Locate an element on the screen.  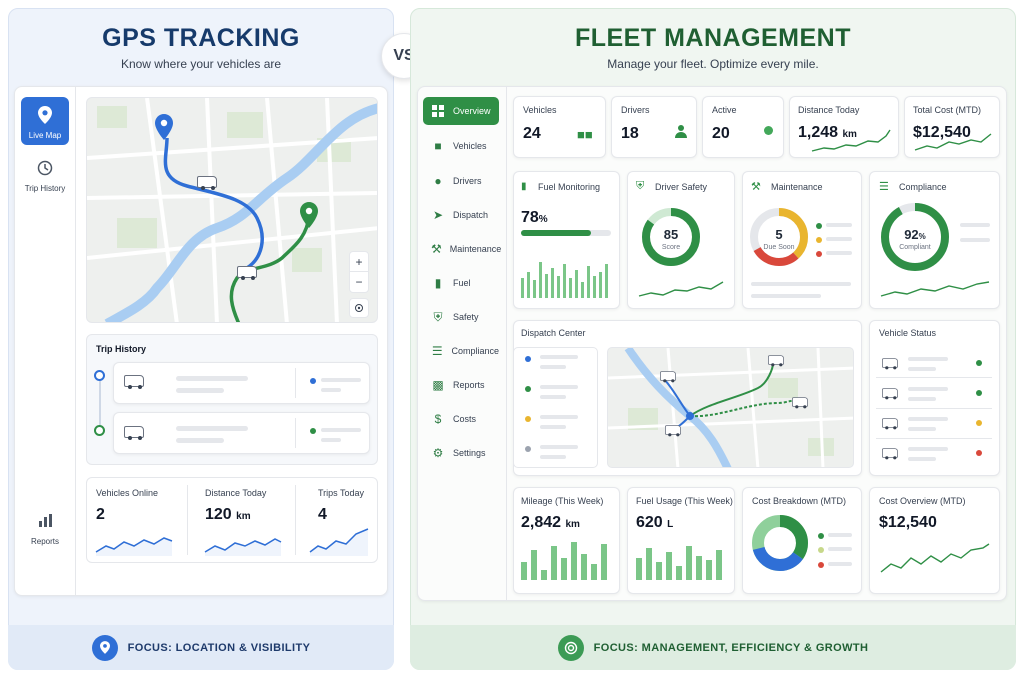
crosshair-icon is located at coordinates (359, 308).